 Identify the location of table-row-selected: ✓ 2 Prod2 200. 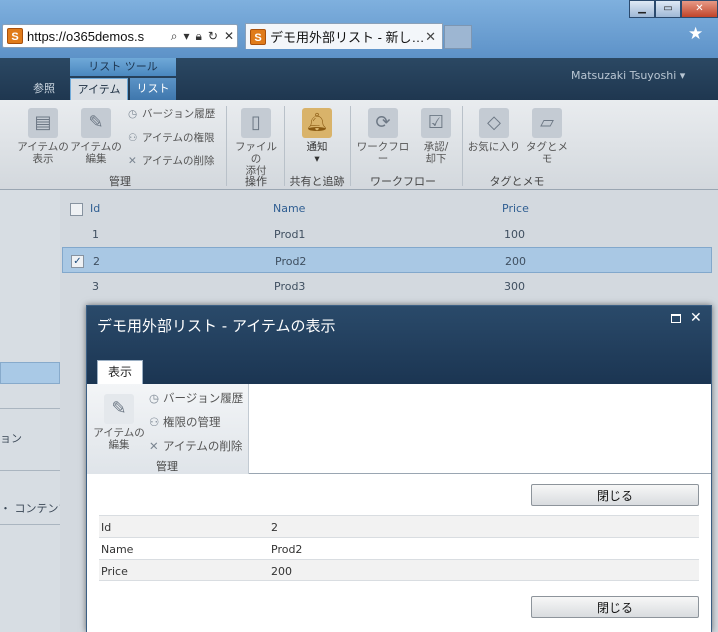
(387, 260).